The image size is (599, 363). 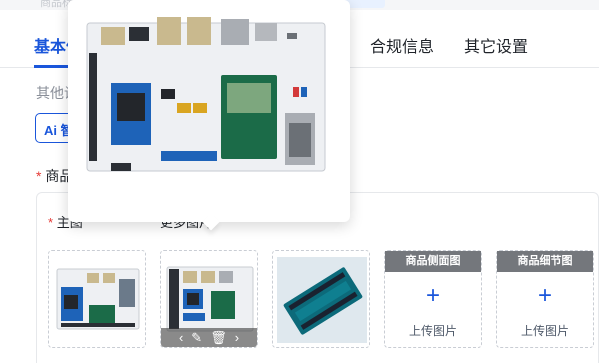 I want to click on slot-title: 商品细节图, so click(x=545, y=261).